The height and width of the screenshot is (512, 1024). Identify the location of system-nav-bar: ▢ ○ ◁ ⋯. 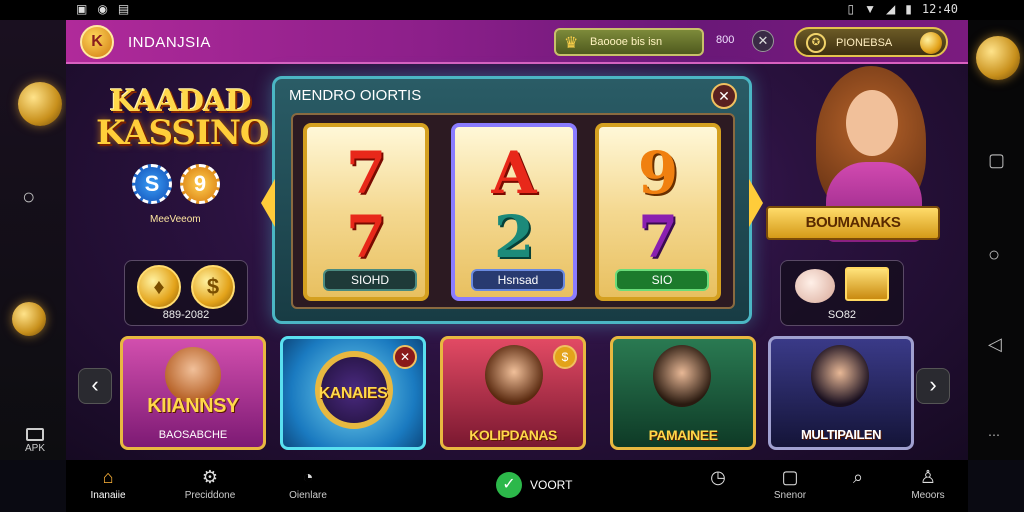
(996, 240).